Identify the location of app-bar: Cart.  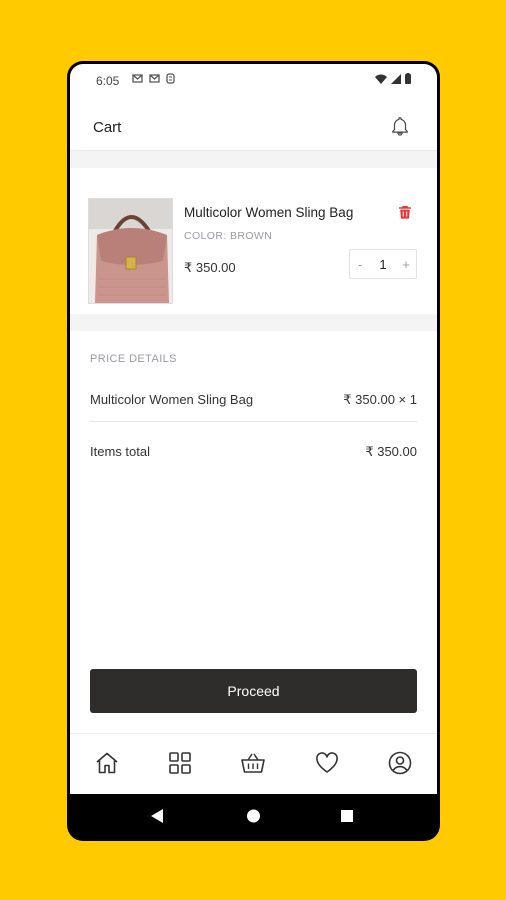
(253, 122).